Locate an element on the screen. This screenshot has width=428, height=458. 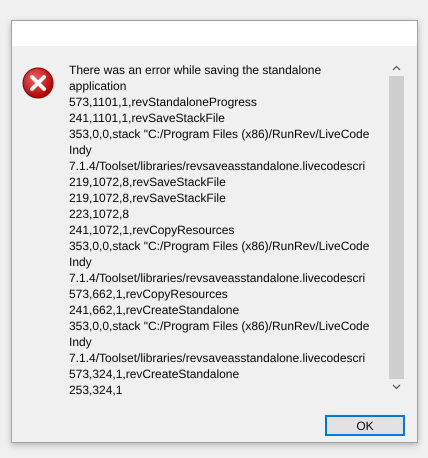
message-text: 241,1101,1,revSaveStackFile is located at coordinates (147, 118).